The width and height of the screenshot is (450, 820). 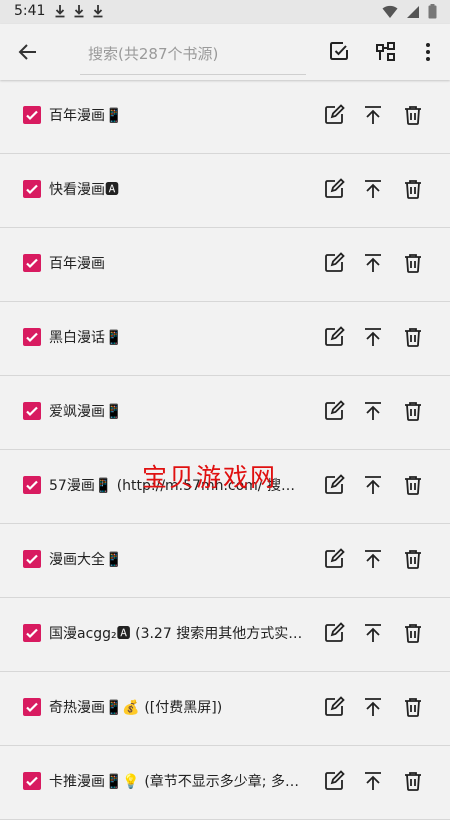 I want to click on search-input, so click(x=193, y=54).